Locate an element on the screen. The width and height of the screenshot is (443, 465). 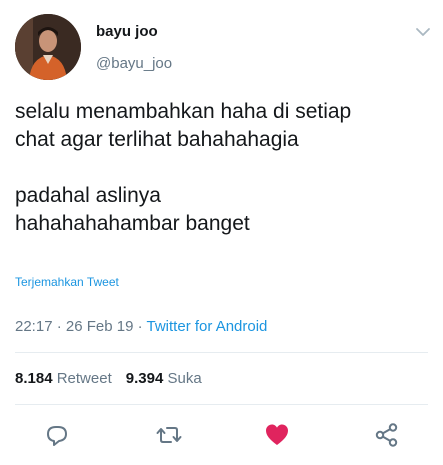
chevron-down-icon is located at coordinates (423, 32).